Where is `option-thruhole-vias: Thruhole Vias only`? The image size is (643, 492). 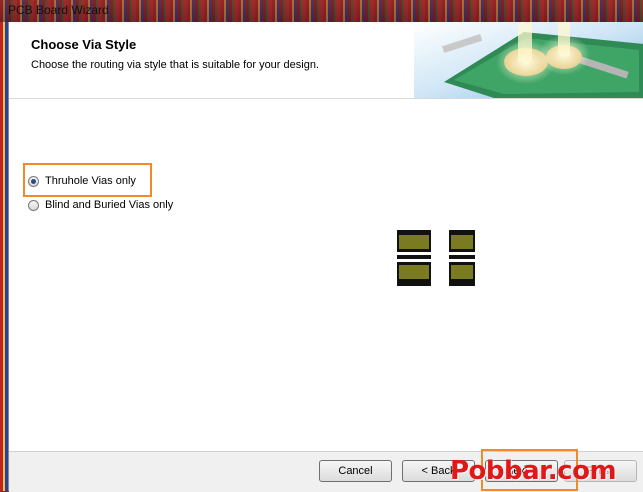 option-thruhole-vias: Thruhole Vias only is located at coordinates (82, 181).